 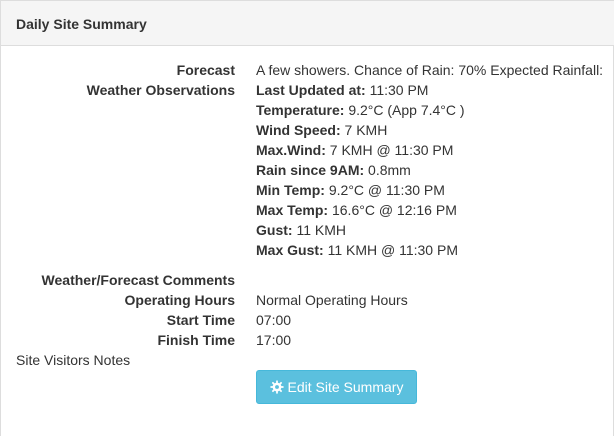 I want to click on observation-key: Wind Speed:, so click(x=298, y=130).